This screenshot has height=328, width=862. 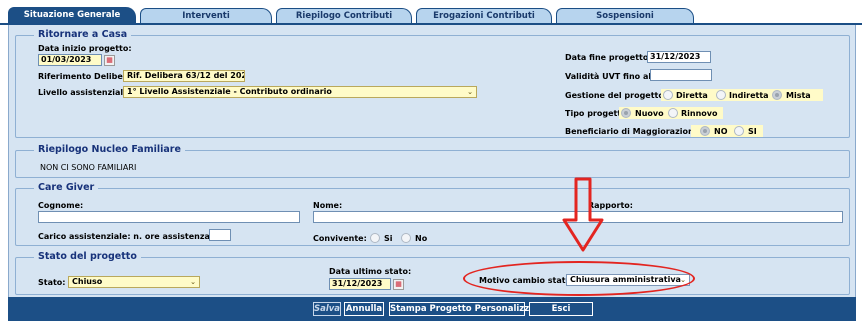 I want to click on stato-select: Chiuso ⌄, so click(x=134, y=282).